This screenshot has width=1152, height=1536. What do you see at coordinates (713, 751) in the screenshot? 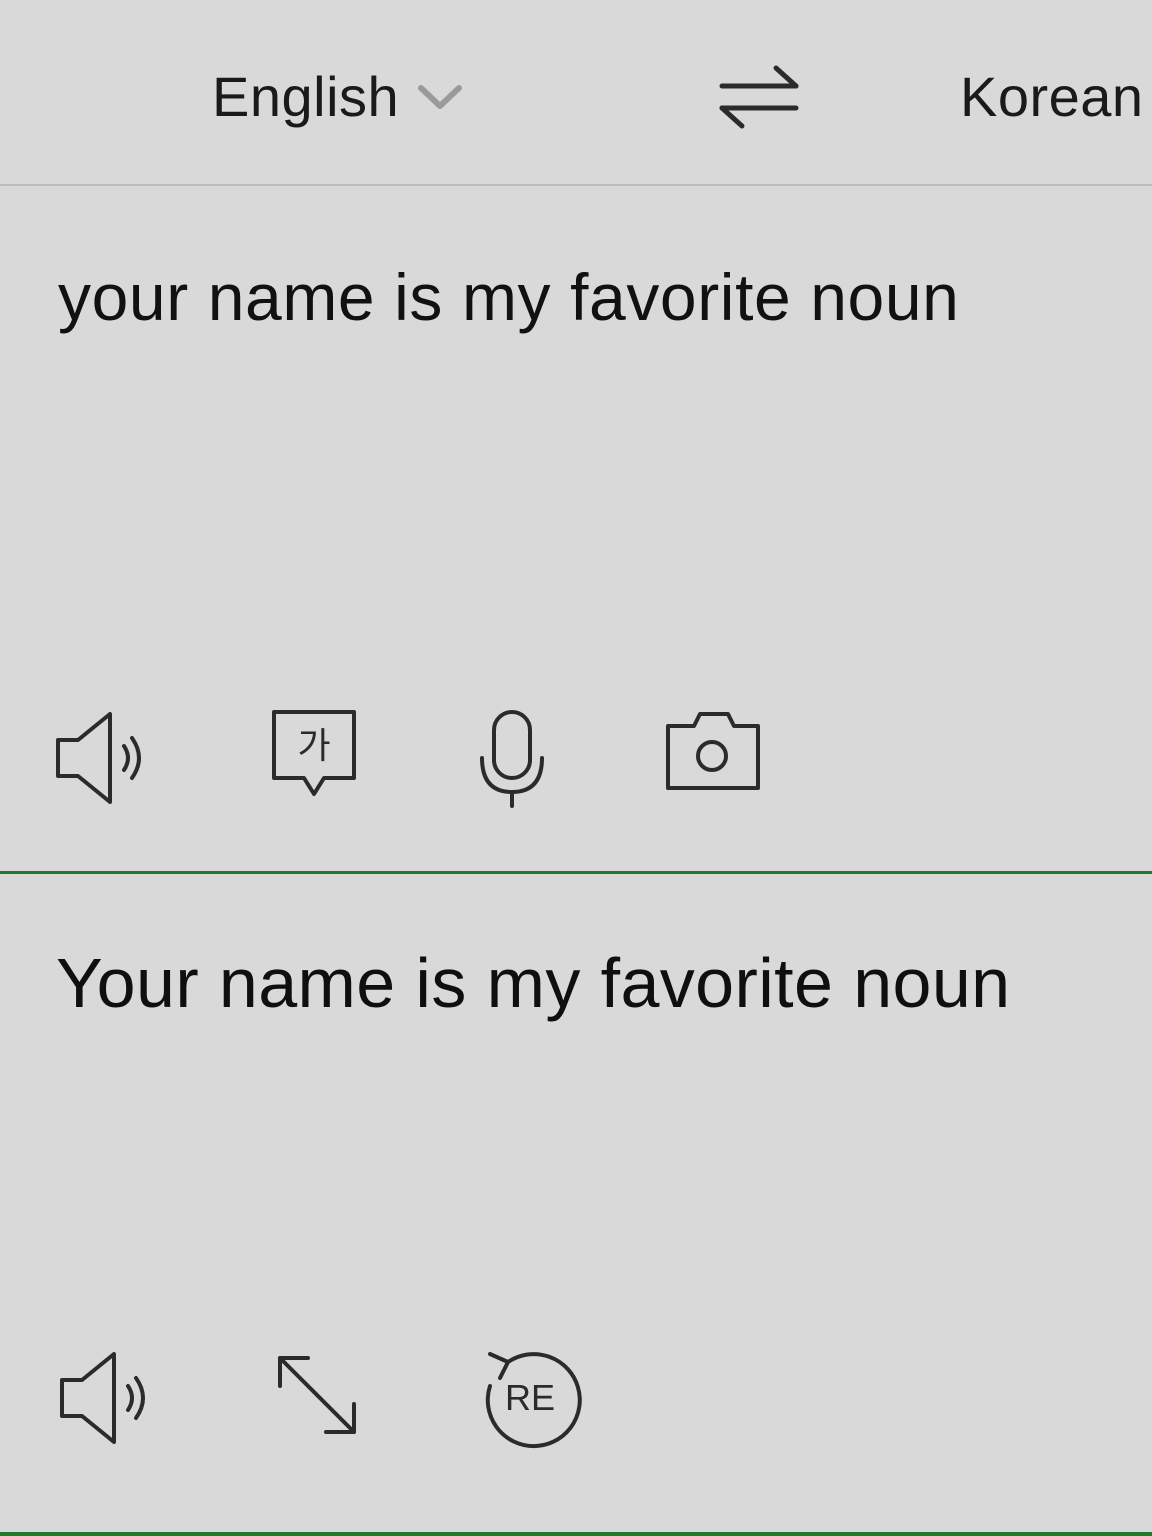
I see `camera-icon` at bounding box center [713, 751].